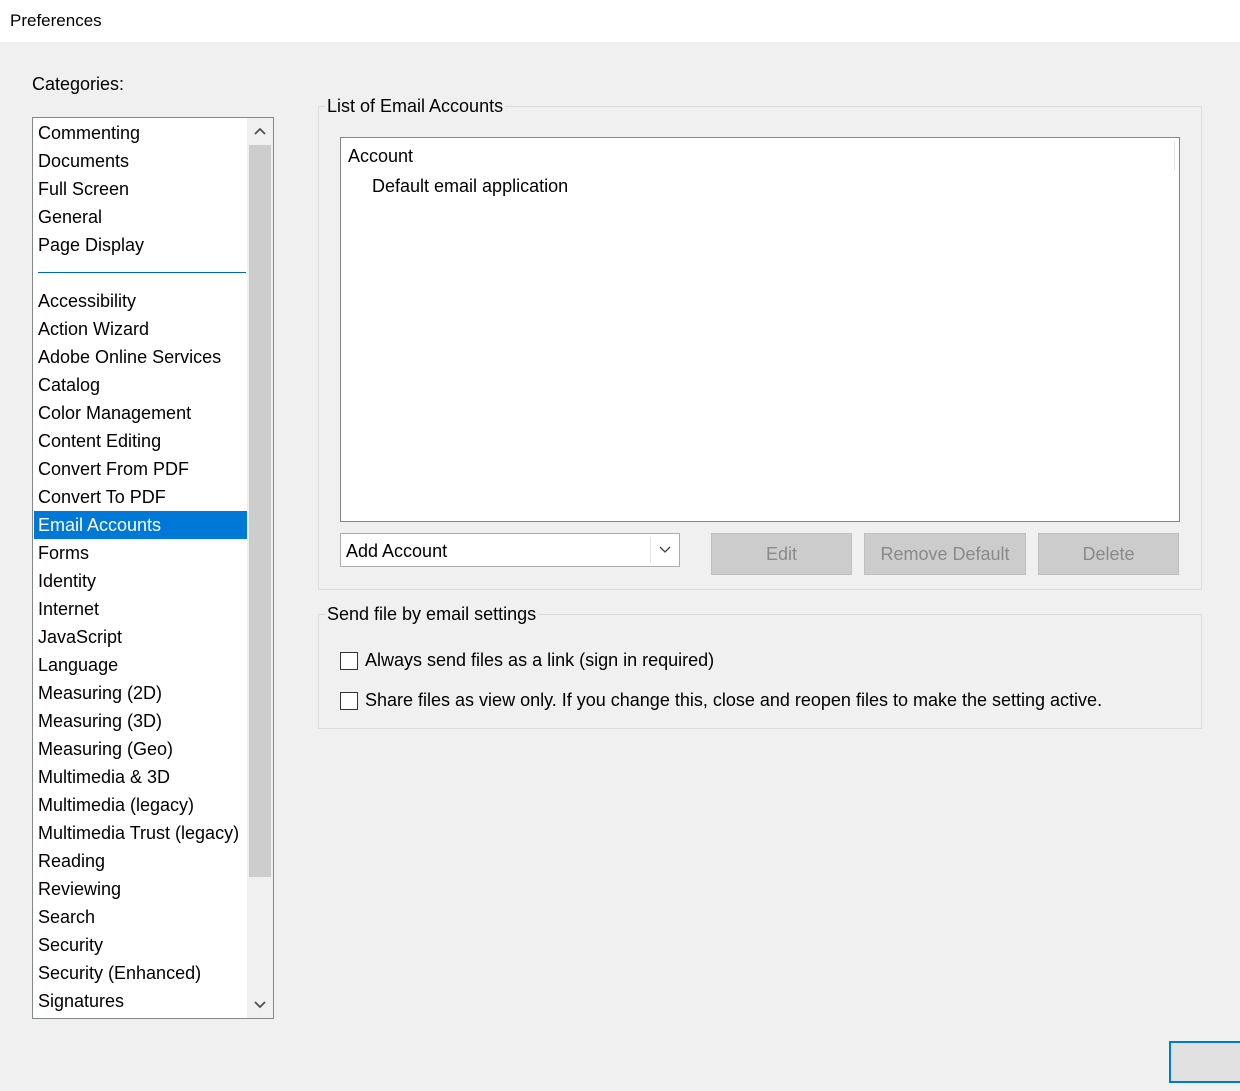  I want to click on category-item: Measuring (Geo), so click(141, 749).